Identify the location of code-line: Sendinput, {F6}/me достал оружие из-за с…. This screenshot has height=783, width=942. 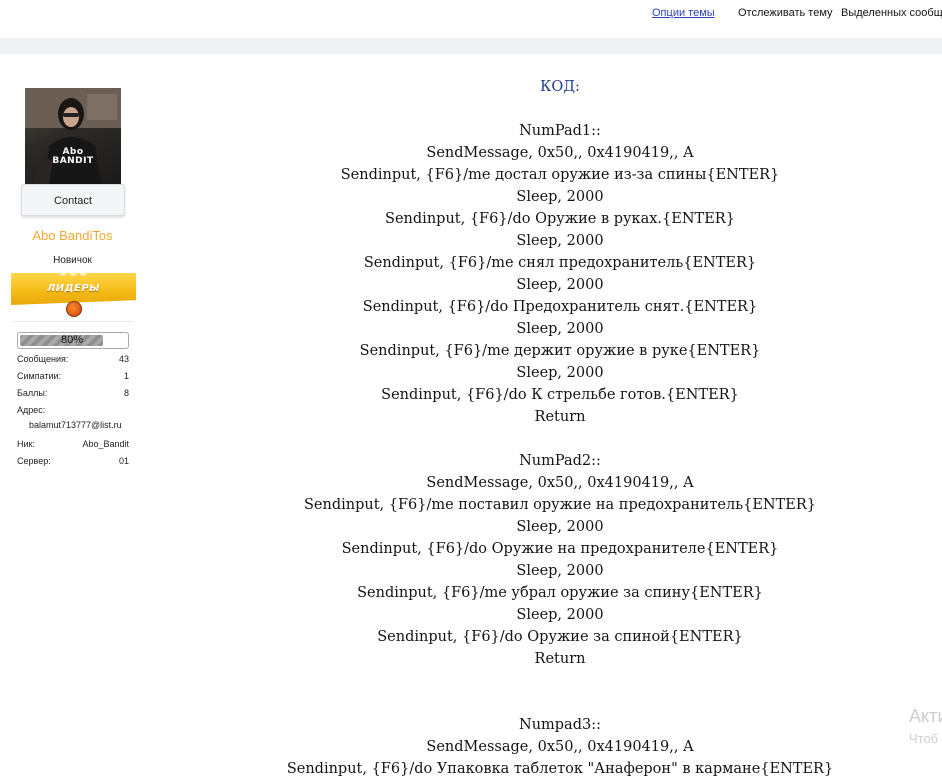
(560, 175).